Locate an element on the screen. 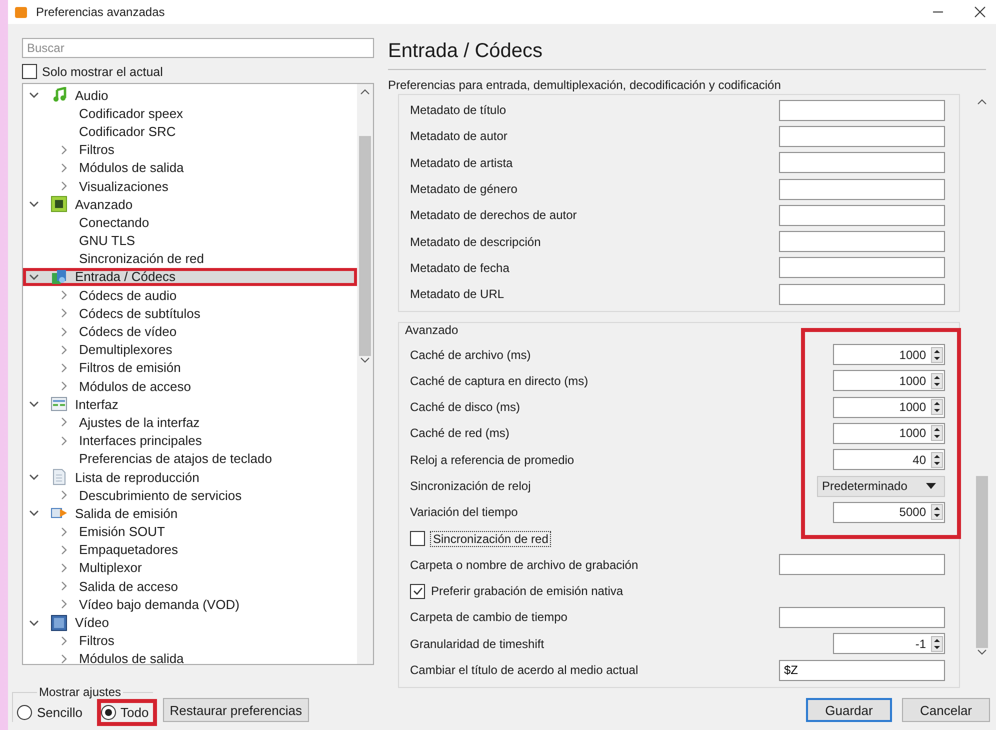 The image size is (996, 730). checkbox-label: Solo mostrar el actual is located at coordinates (102, 71).